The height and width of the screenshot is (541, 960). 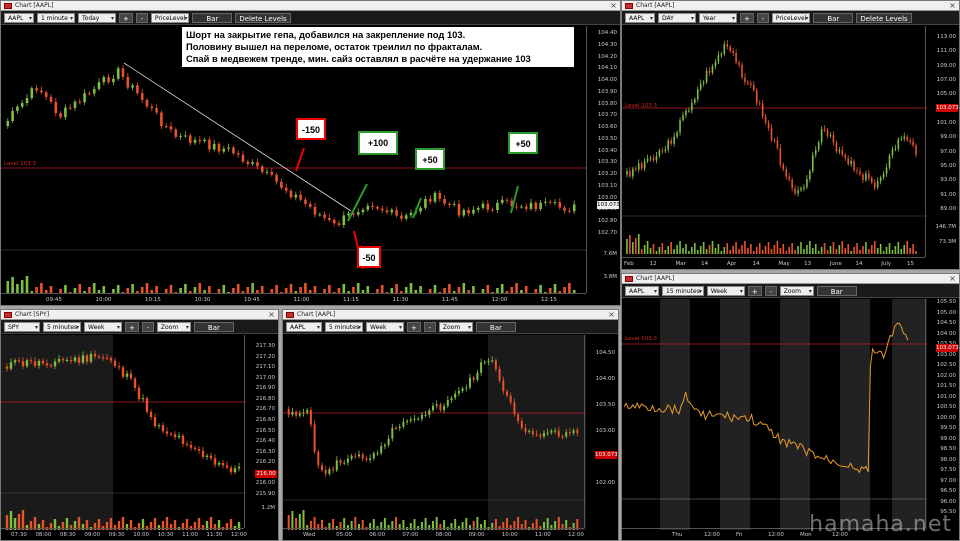 I want to click on last-price-tag: 103.073, so click(x=947, y=108).